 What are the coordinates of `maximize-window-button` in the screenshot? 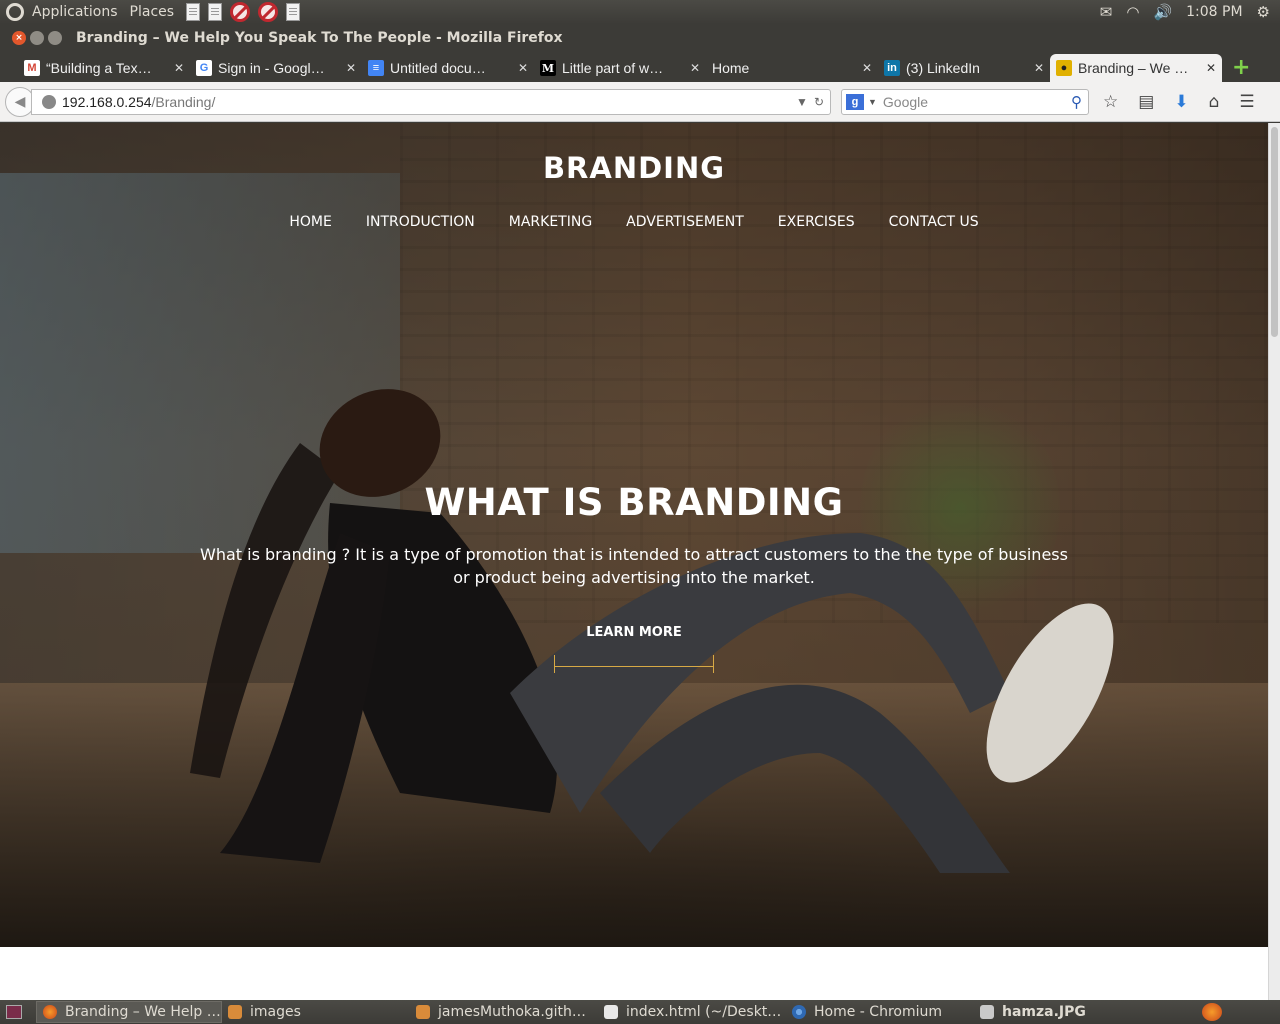 It's located at (55, 38).